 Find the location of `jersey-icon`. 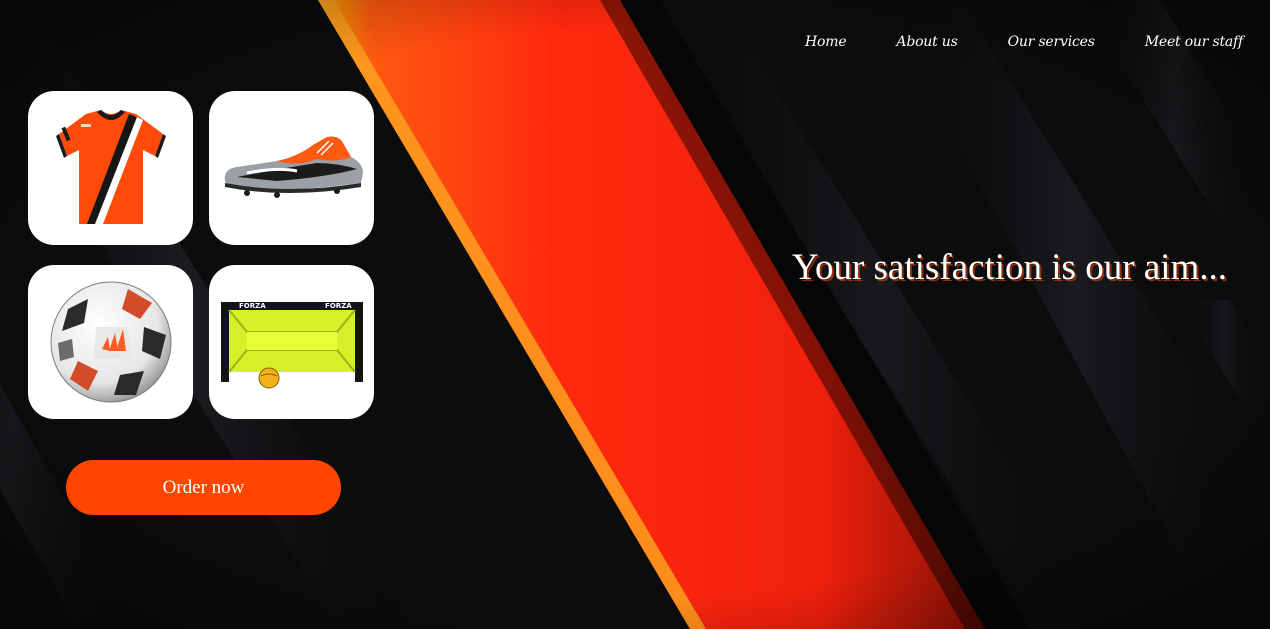

jersey-icon is located at coordinates (110, 167).